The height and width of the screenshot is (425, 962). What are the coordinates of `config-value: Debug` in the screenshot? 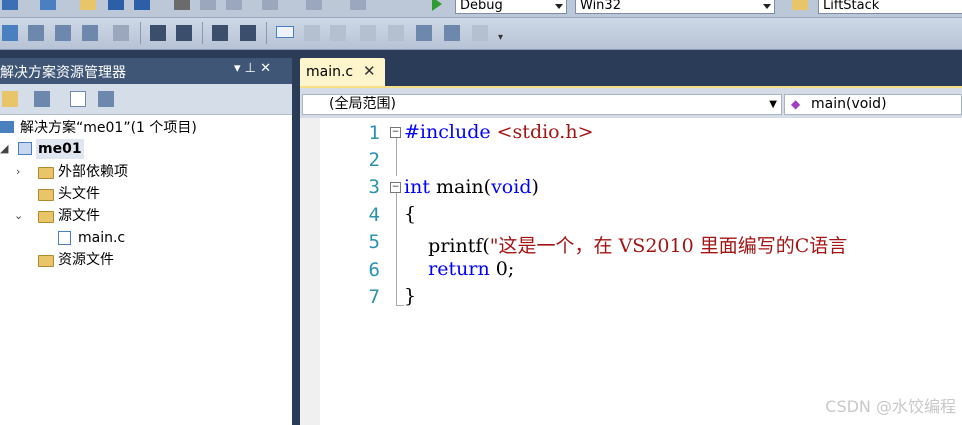 It's located at (481, 6).